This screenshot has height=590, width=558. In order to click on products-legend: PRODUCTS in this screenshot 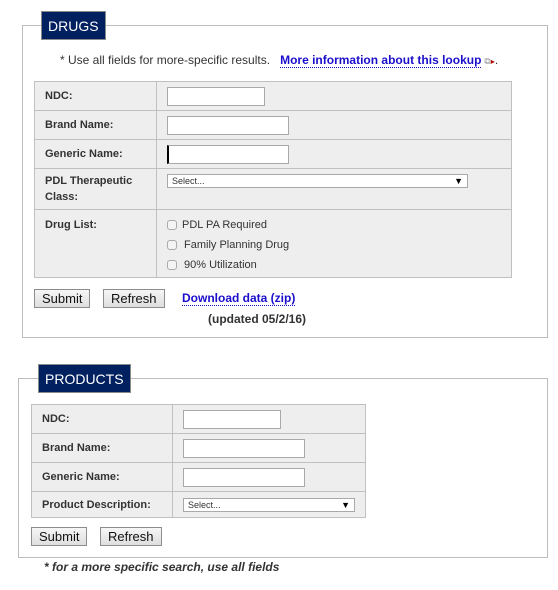, I will do `click(84, 378)`.